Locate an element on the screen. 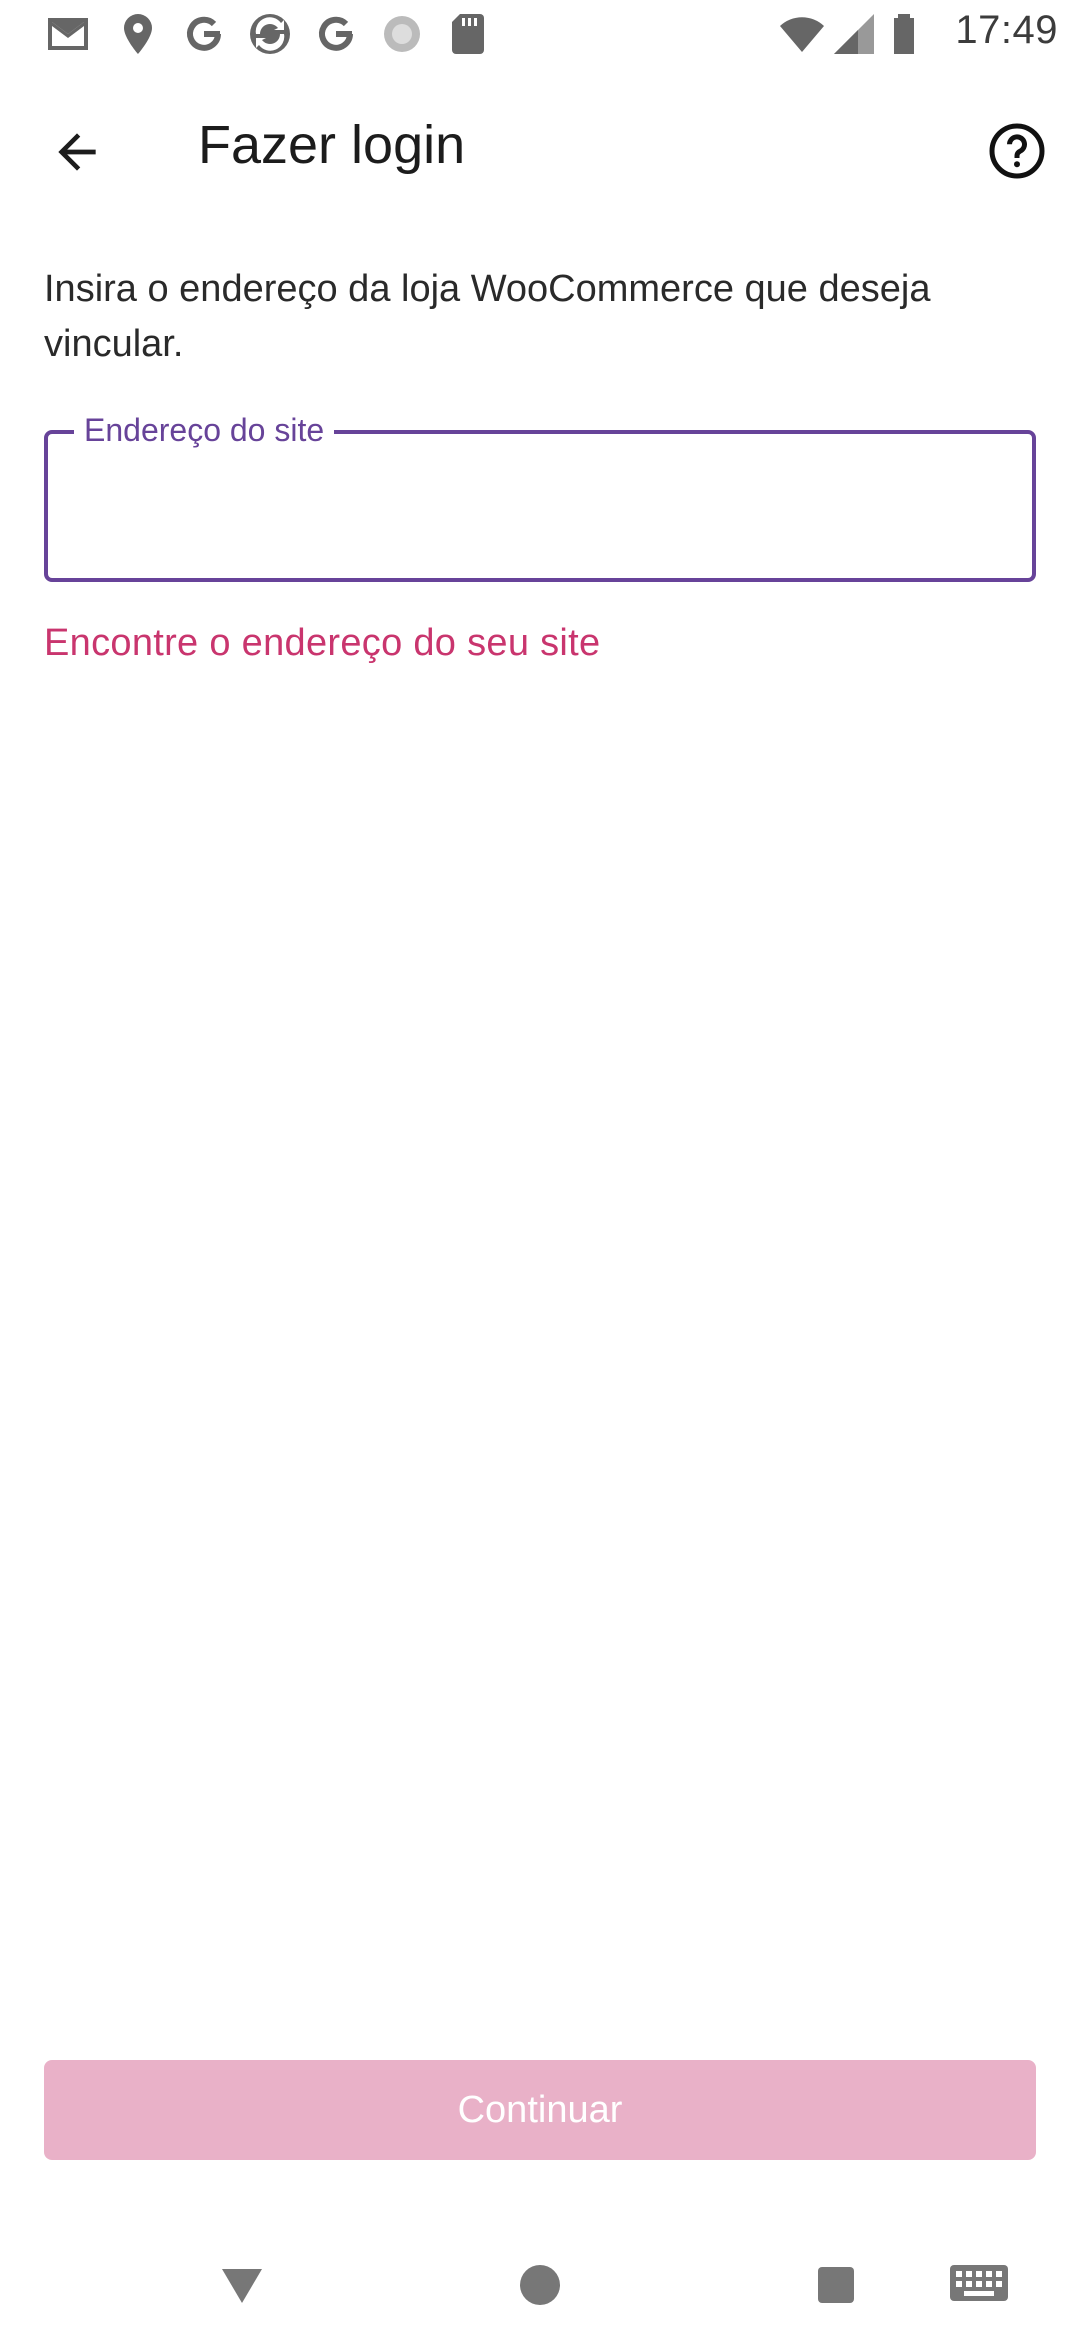 The width and height of the screenshot is (1080, 2340). nav-home-button is located at coordinates (540, 2285).